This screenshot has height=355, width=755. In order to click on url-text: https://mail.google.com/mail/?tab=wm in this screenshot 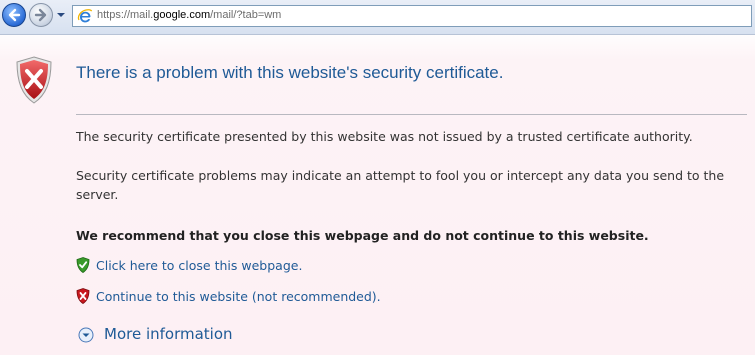, I will do `click(189, 15)`.